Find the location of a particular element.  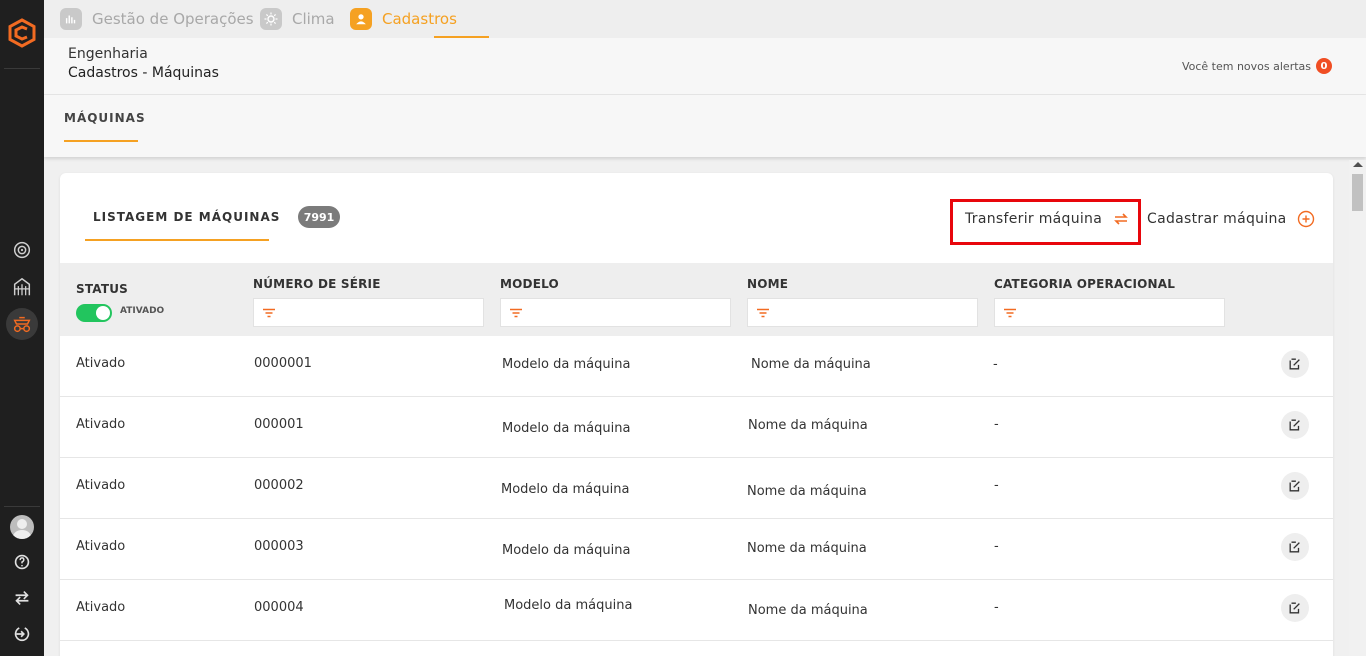

category-filter-field is located at coordinates (1109, 312).